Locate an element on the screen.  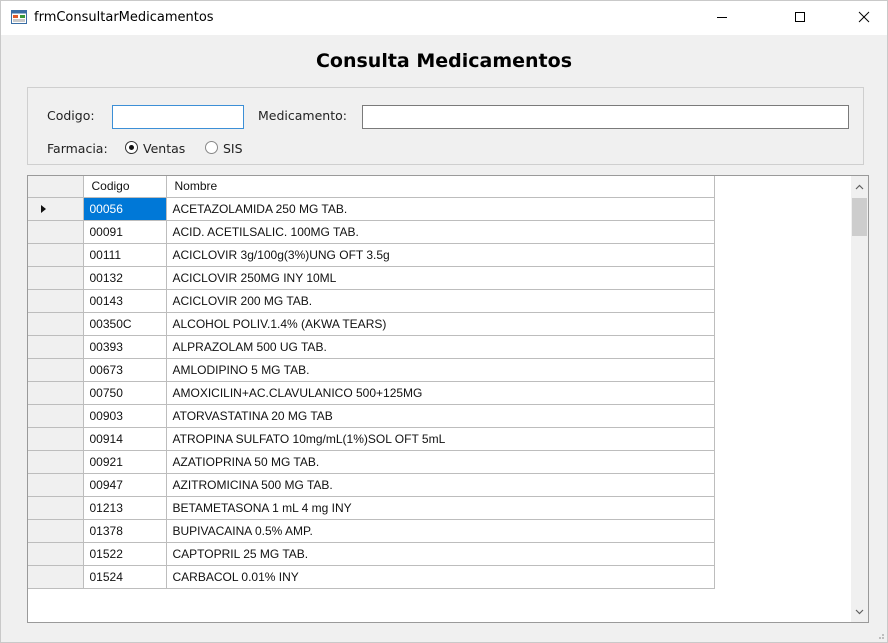
table-row: 00903 ATORVASTATINA 20 MG TAB is located at coordinates (371, 415).